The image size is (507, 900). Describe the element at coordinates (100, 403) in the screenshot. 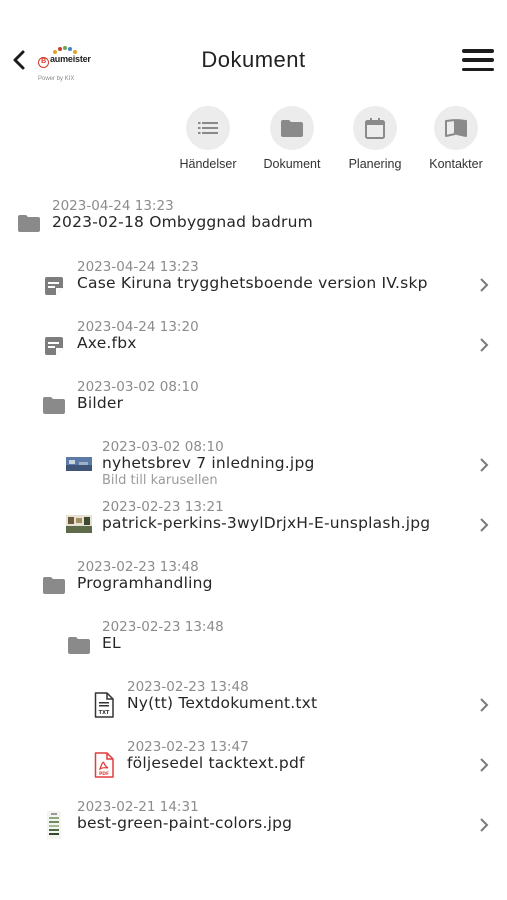

I see `item-name: Bilder` at that location.